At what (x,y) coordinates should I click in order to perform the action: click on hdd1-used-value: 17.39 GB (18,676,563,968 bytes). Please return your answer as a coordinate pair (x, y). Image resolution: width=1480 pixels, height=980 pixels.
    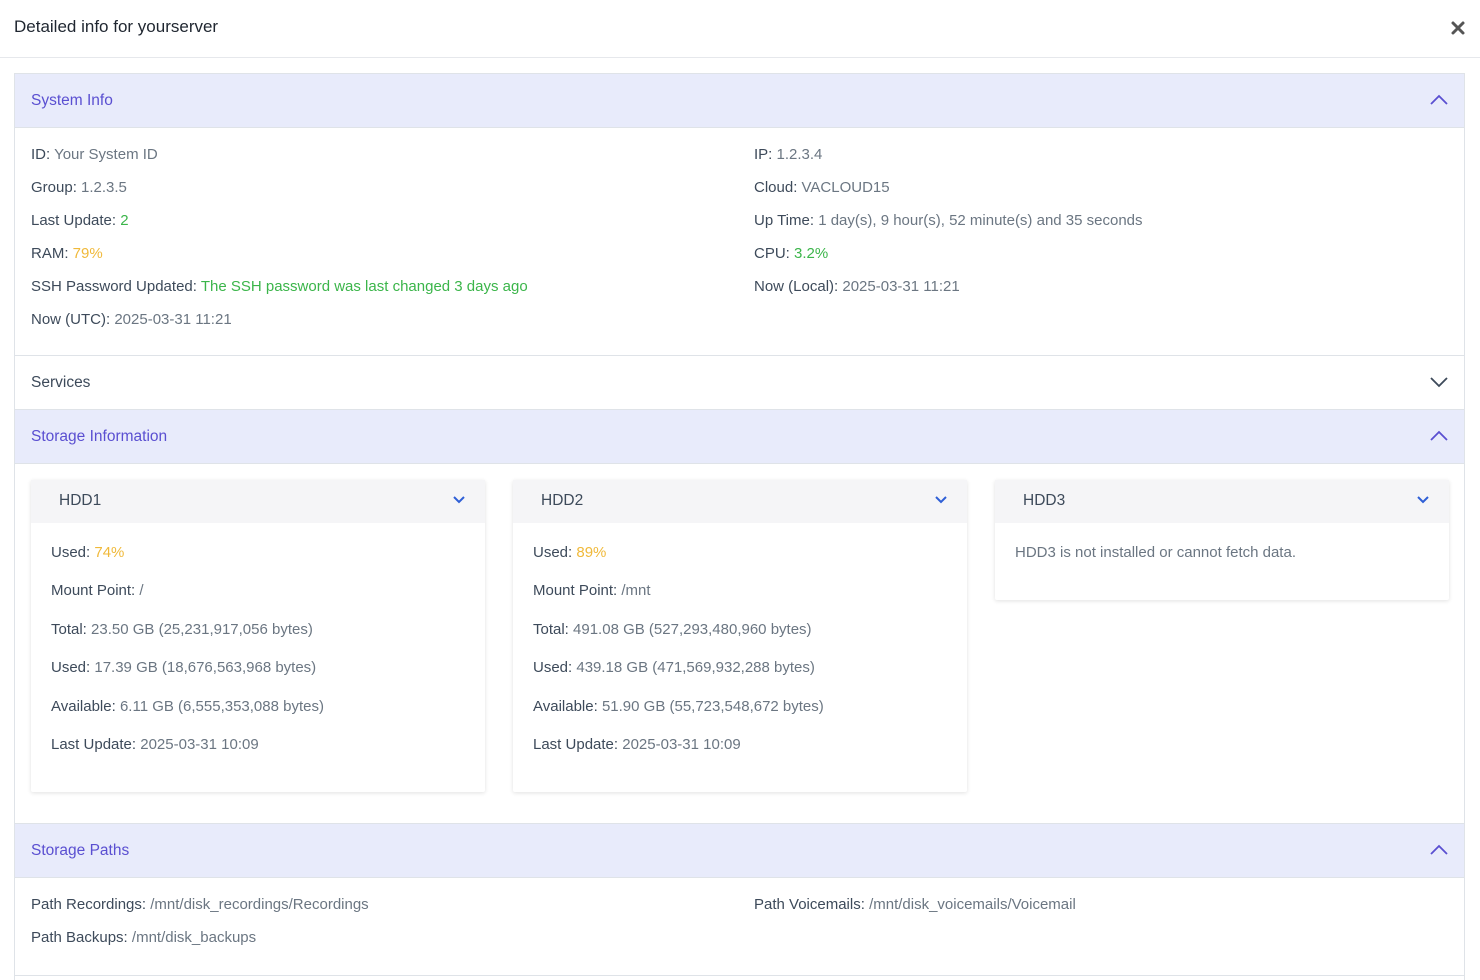
    Looking at the image, I should click on (205, 667).